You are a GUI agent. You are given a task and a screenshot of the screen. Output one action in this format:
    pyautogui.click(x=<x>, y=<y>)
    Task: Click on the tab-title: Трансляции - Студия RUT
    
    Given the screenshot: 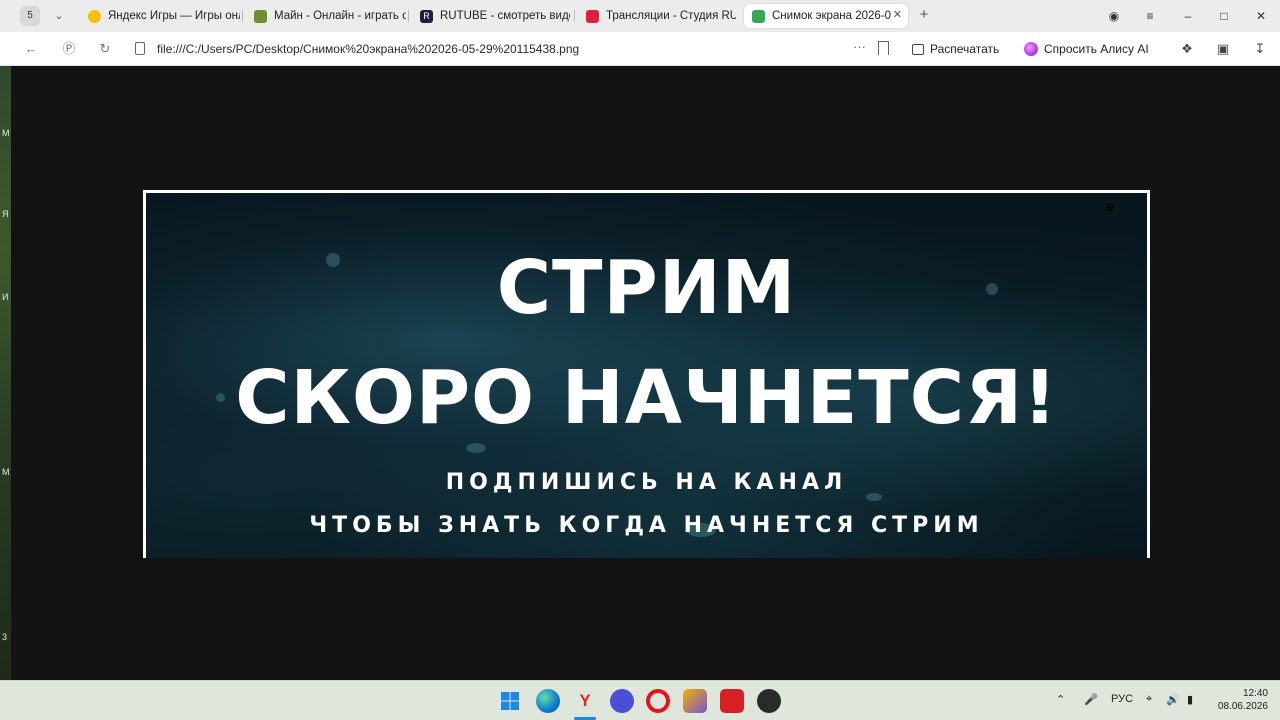 What is the action you would take?
    pyautogui.click(x=671, y=16)
    